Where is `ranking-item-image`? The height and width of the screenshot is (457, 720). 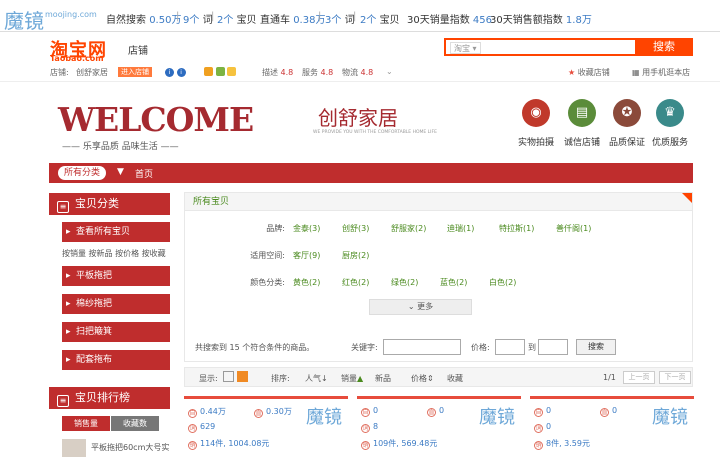 ranking-item-image is located at coordinates (74, 448).